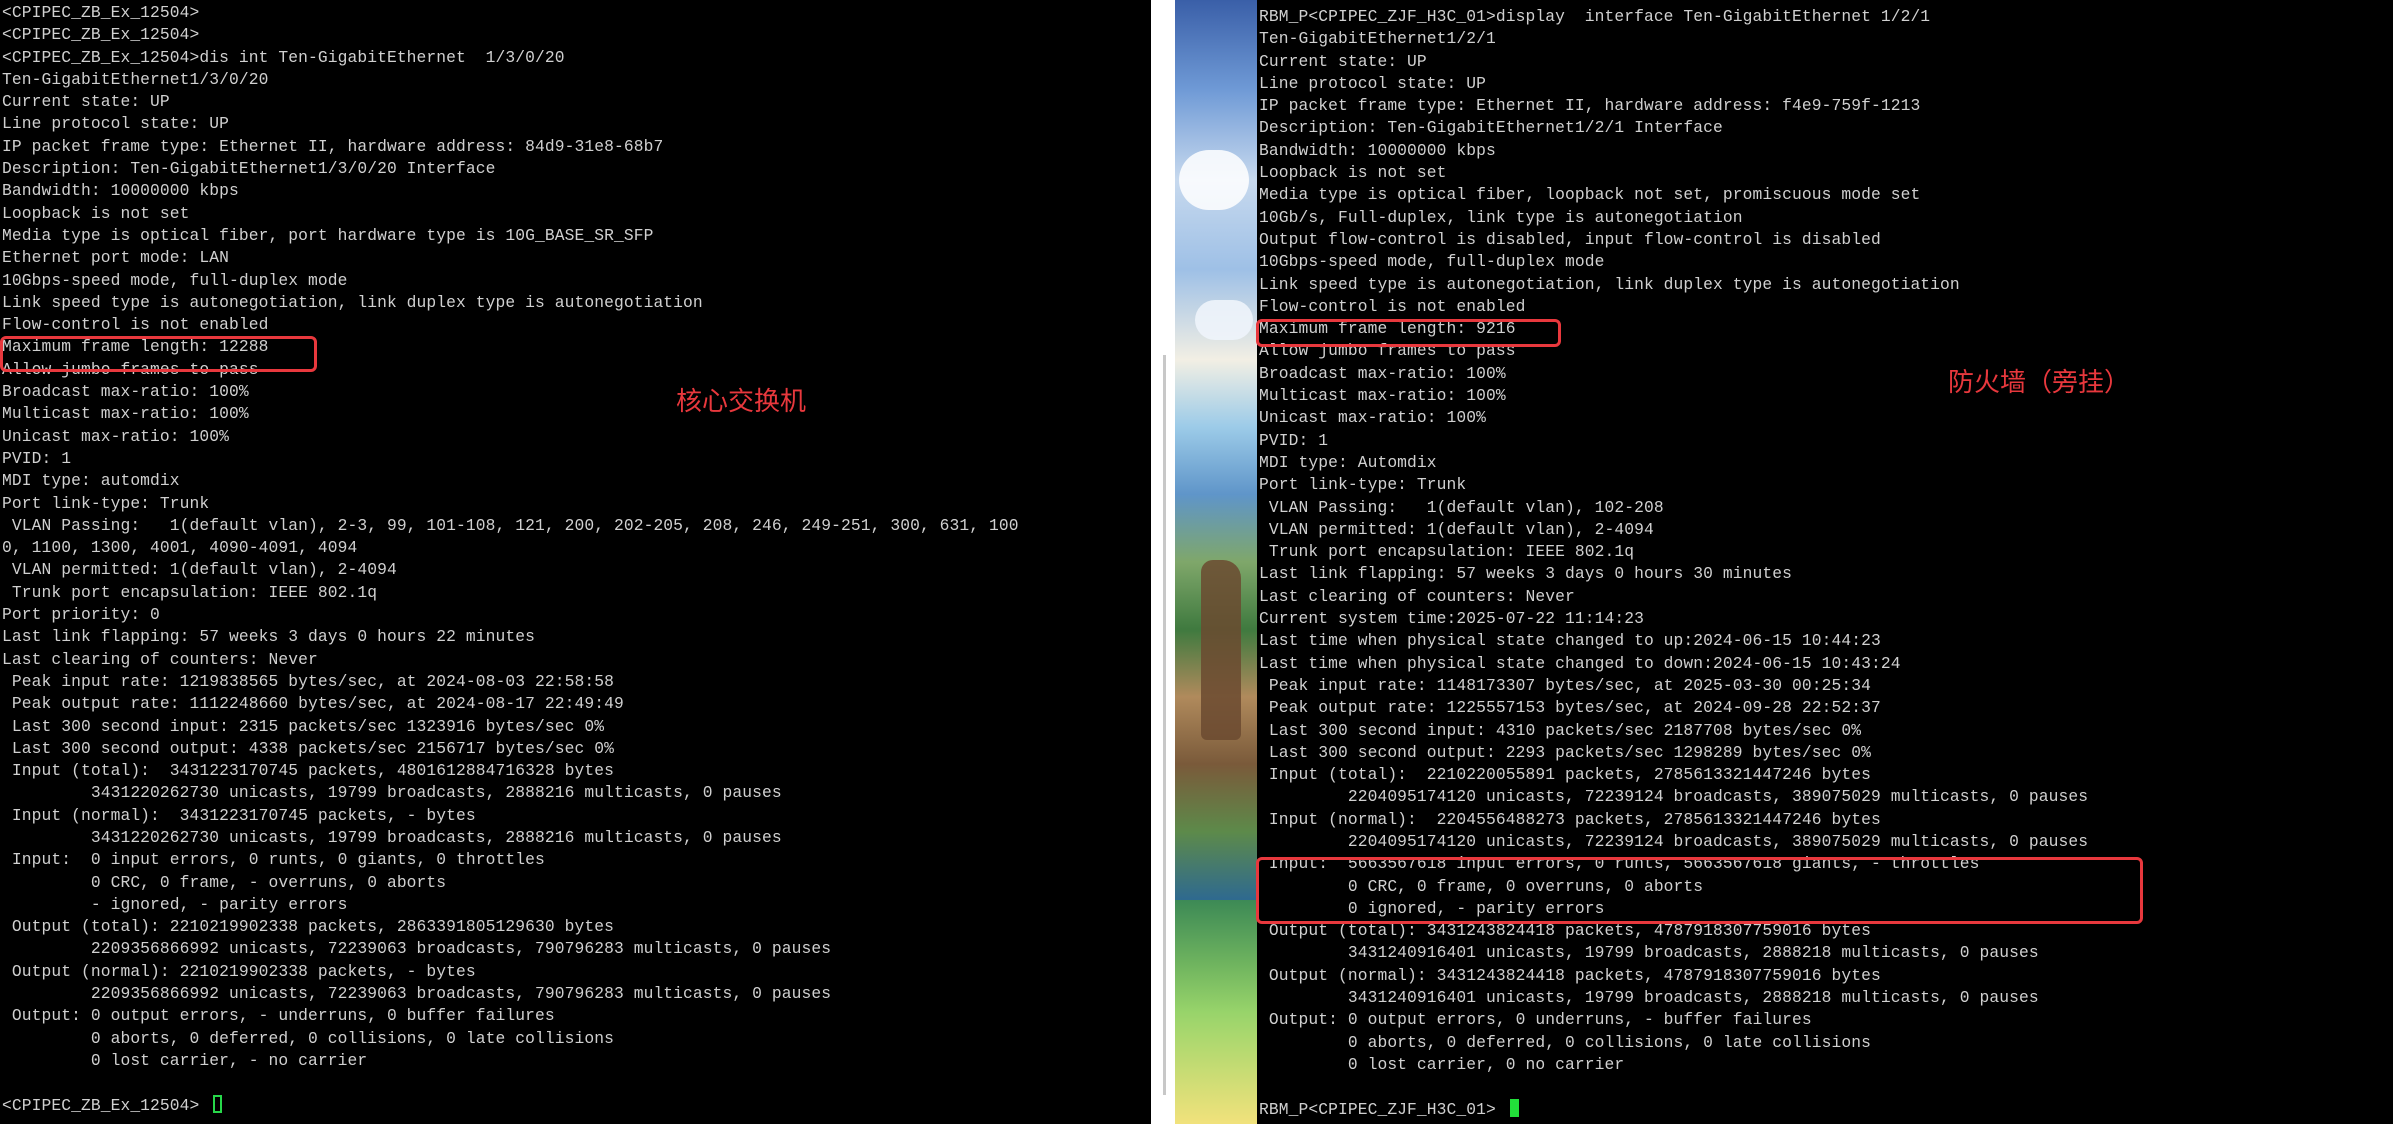 The width and height of the screenshot is (2393, 1124). Describe the element at coordinates (1353, 173) in the screenshot. I see `right-term-line-text: Loopback is not set` at that location.